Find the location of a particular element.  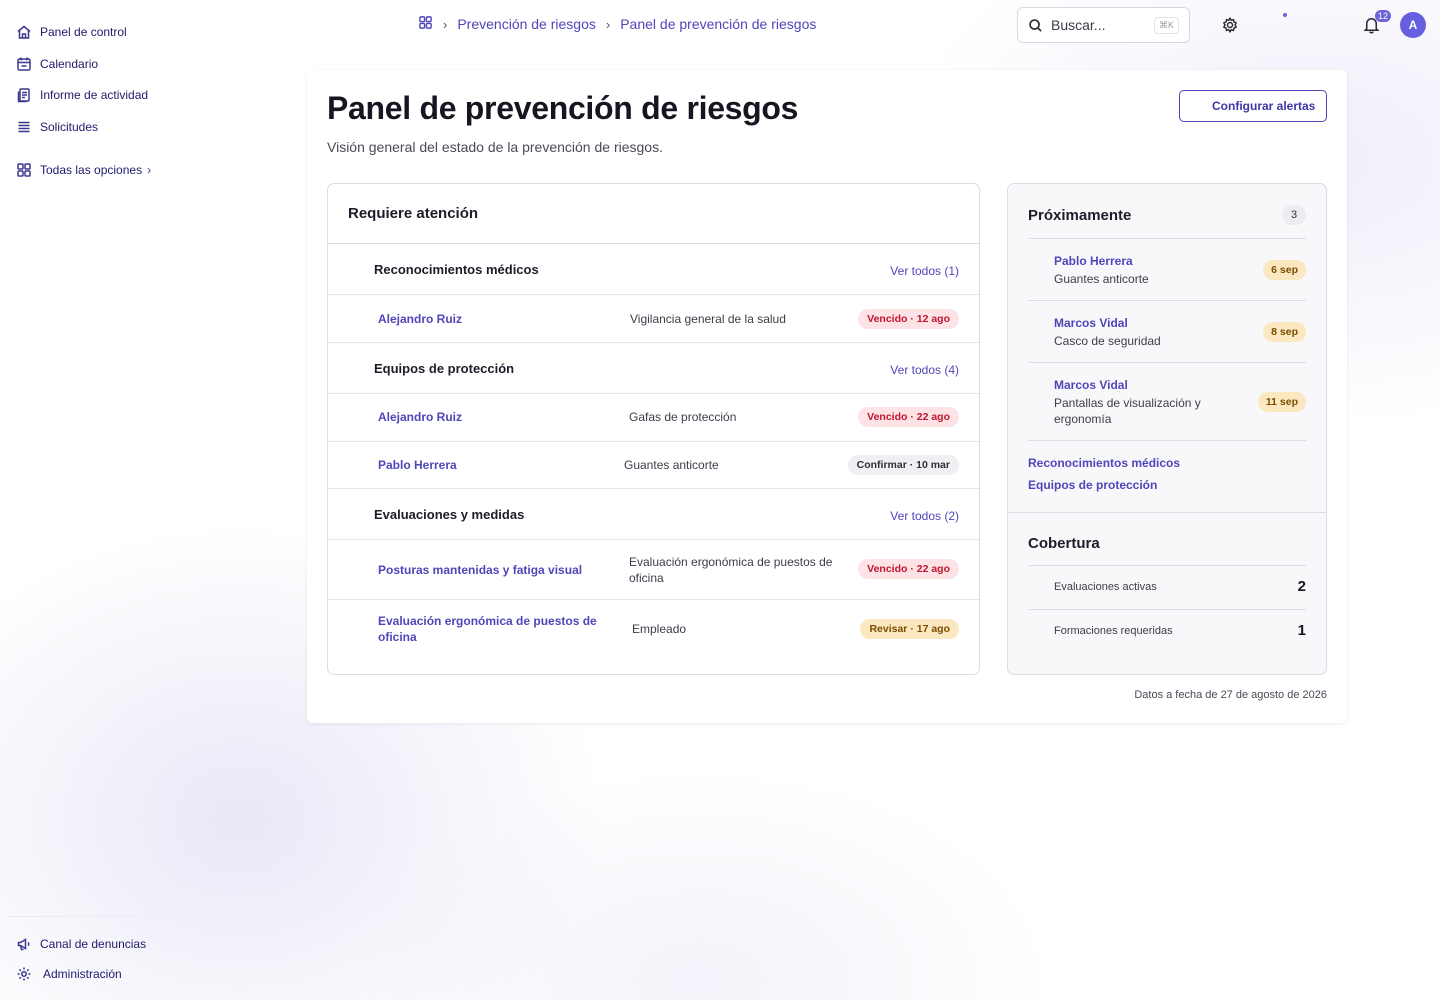

upcoming-description: Guantes anticorte is located at coordinates (1101, 279).